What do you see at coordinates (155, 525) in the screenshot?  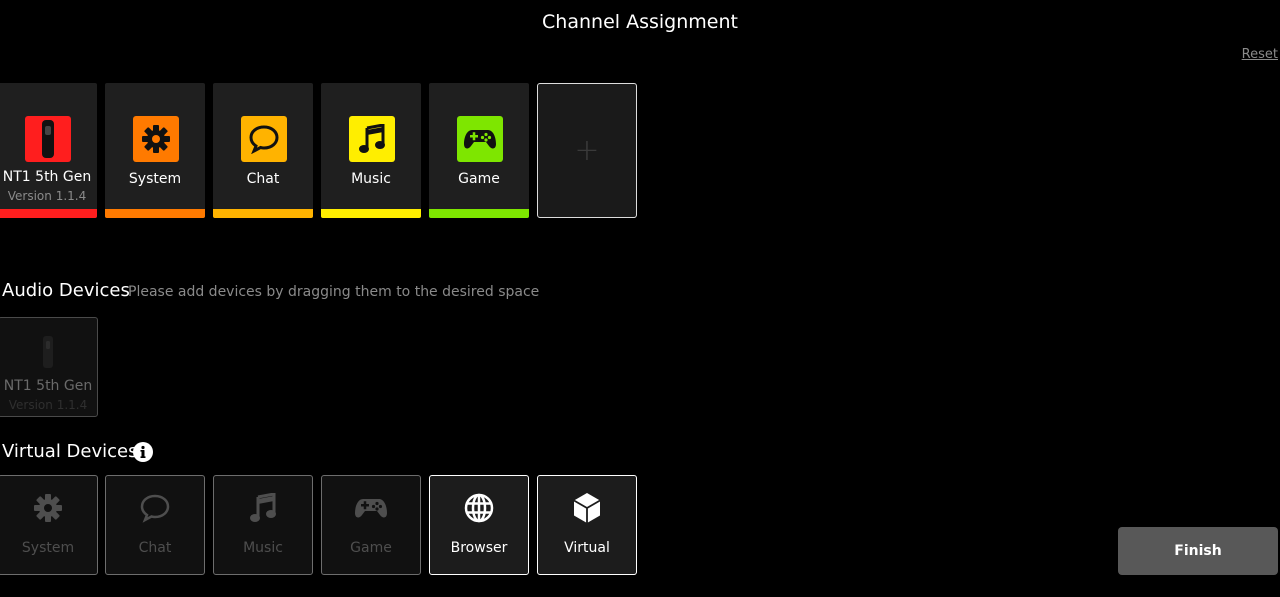 I see `virtual-device-chat: Chat` at bounding box center [155, 525].